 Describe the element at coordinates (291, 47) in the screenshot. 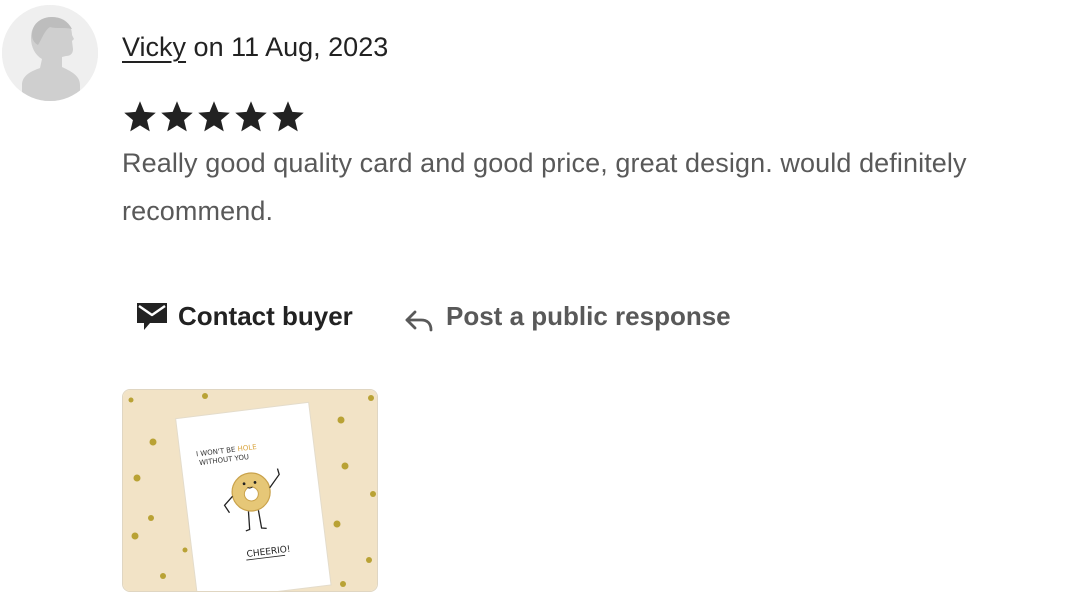

I see `review-date: on 11 Aug, 2023` at that location.